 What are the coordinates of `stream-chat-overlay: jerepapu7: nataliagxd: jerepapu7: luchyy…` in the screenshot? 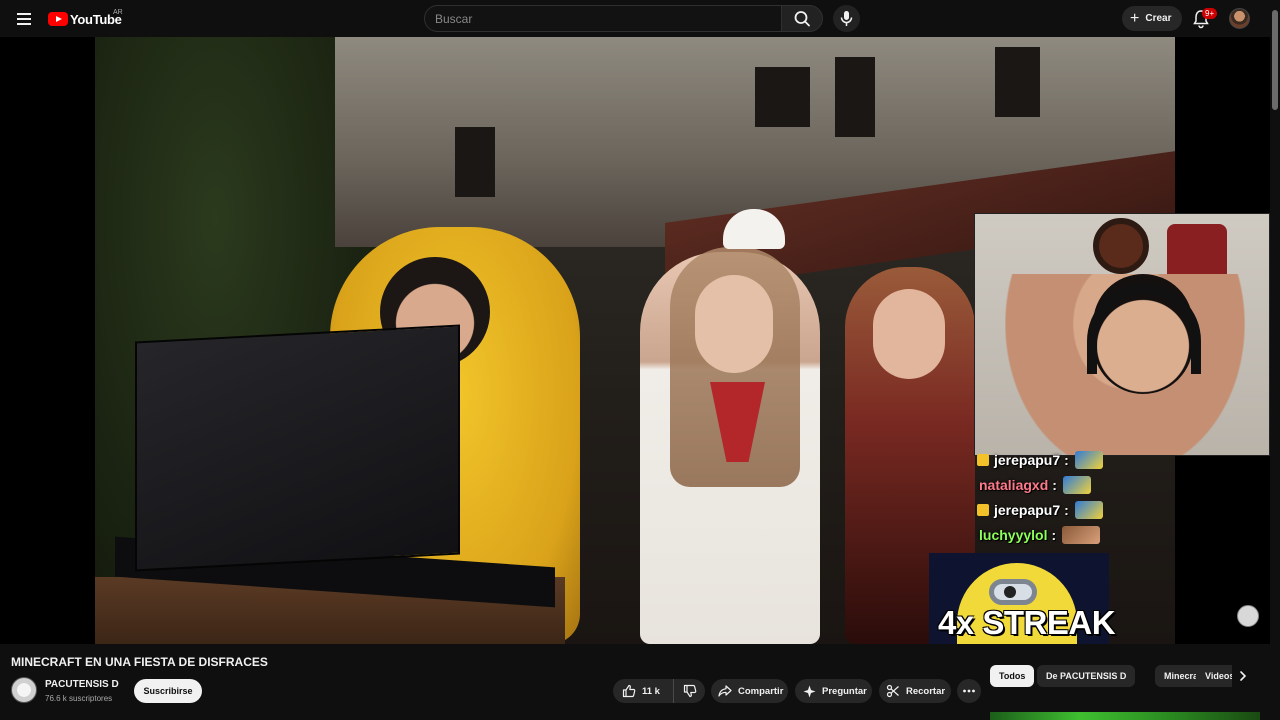 It's located at (1054, 497).